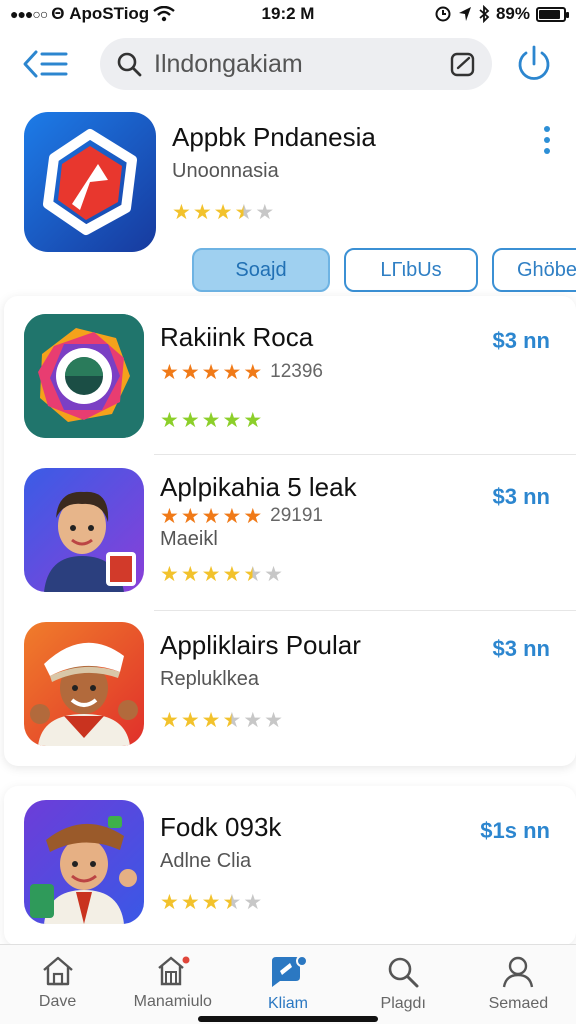  I want to click on arrow-logo-icon, so click(90, 182).